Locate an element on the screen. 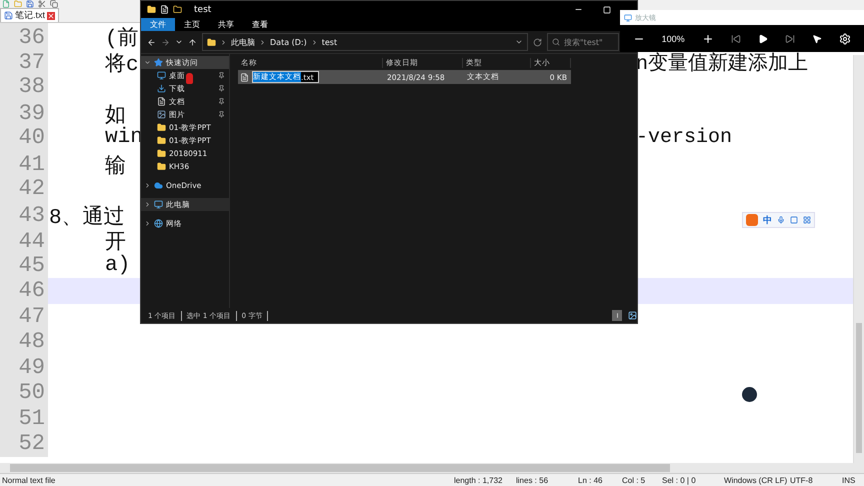 This screenshot has height=486, width=864. code-text: a) is located at coordinates (117, 265).